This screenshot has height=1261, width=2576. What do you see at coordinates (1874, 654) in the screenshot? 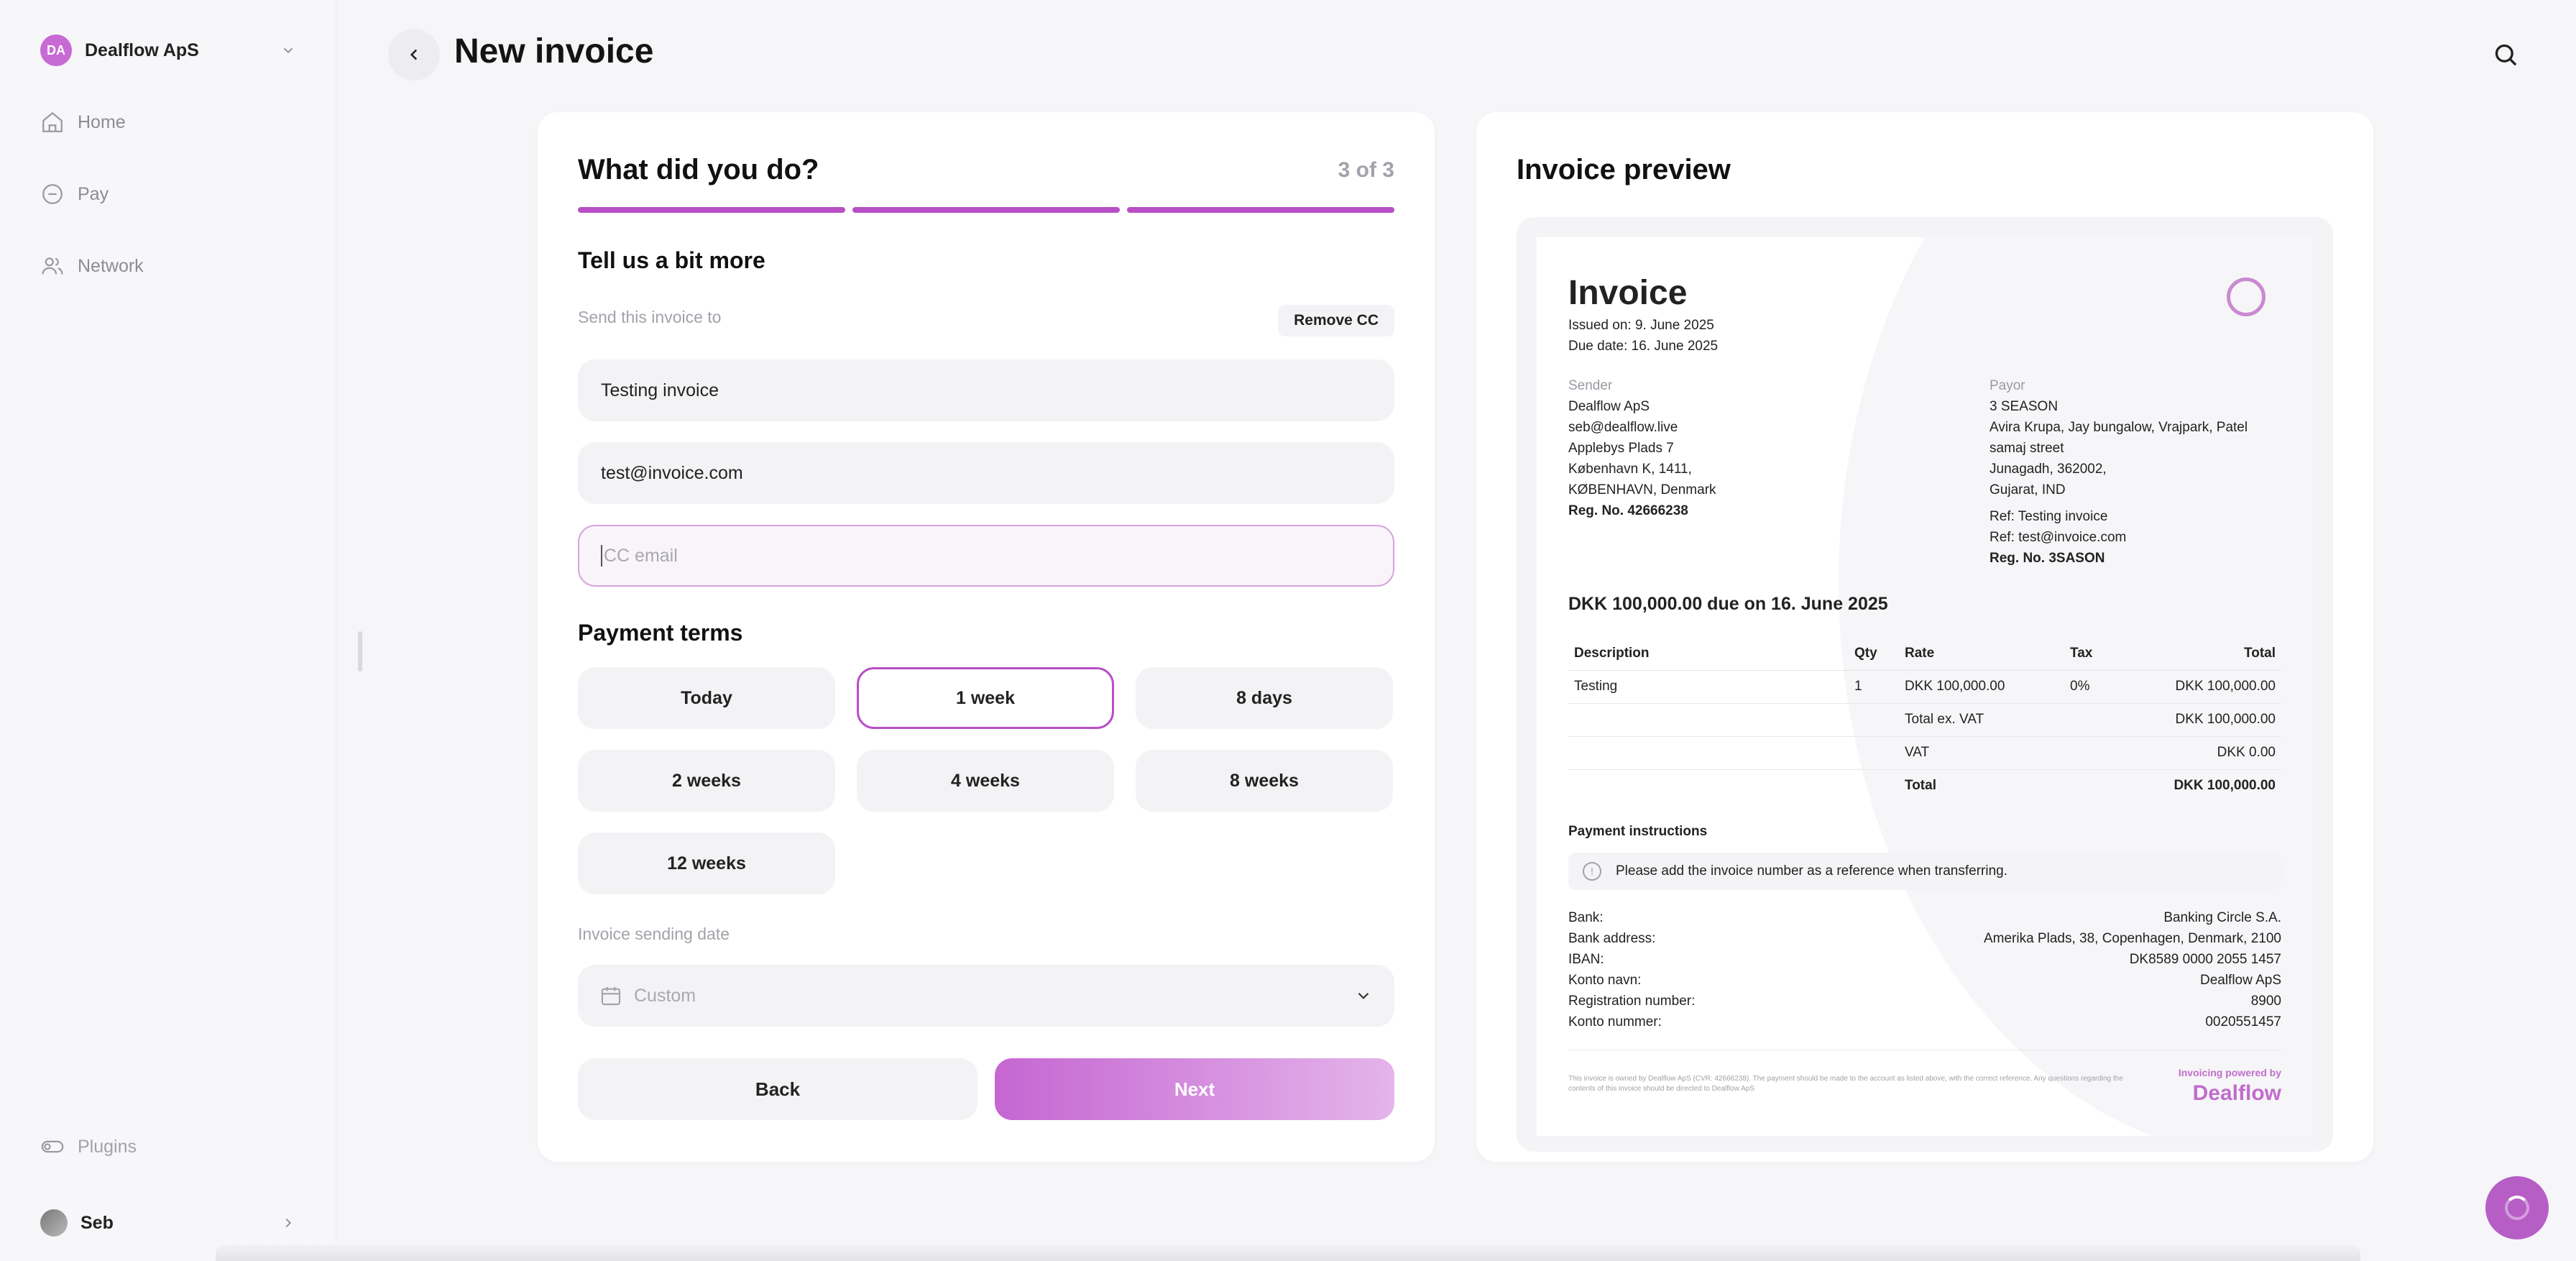
I see `col-qty: Qty` at bounding box center [1874, 654].